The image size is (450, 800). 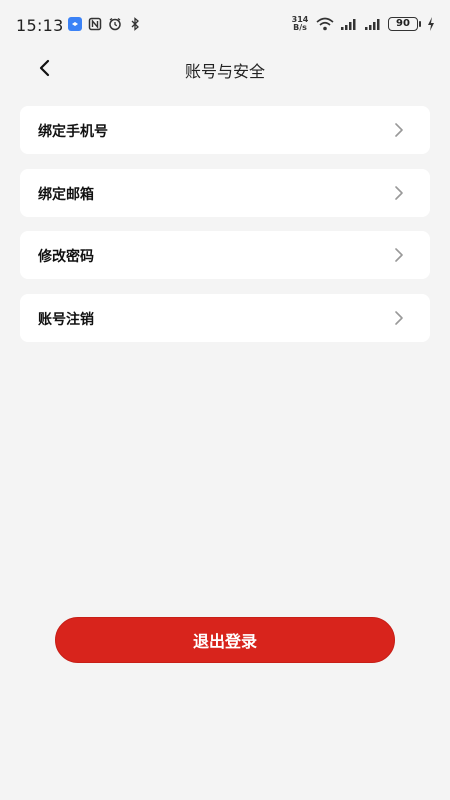 I want to click on nfc-icon, so click(x=95, y=24).